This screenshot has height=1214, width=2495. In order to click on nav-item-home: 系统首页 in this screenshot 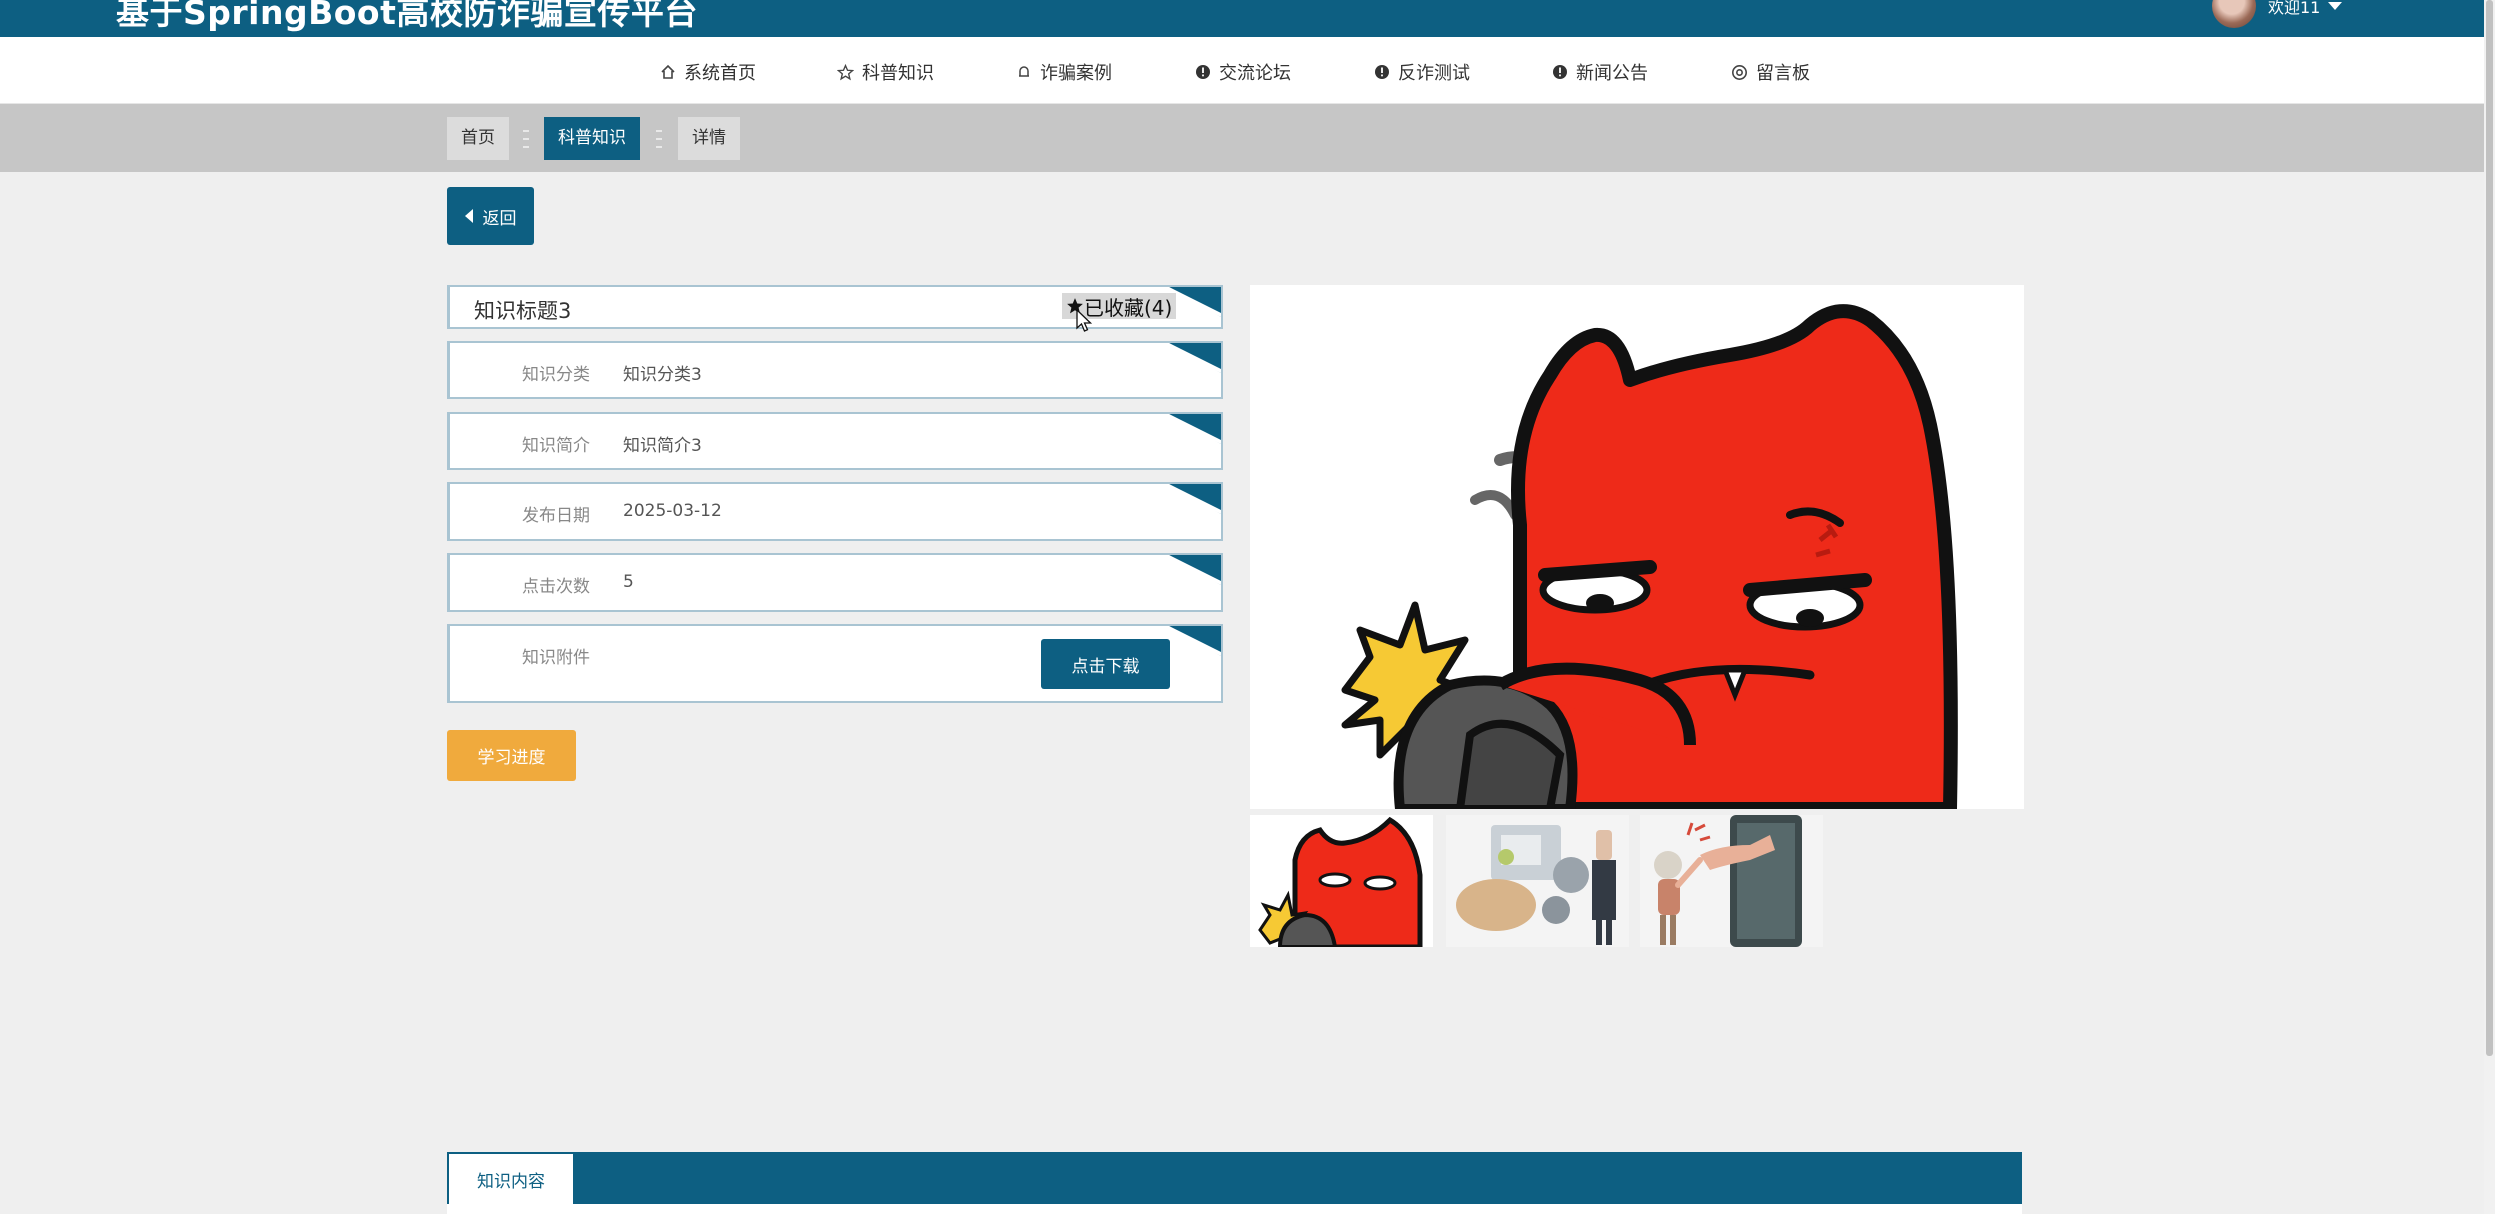, I will do `click(708, 72)`.